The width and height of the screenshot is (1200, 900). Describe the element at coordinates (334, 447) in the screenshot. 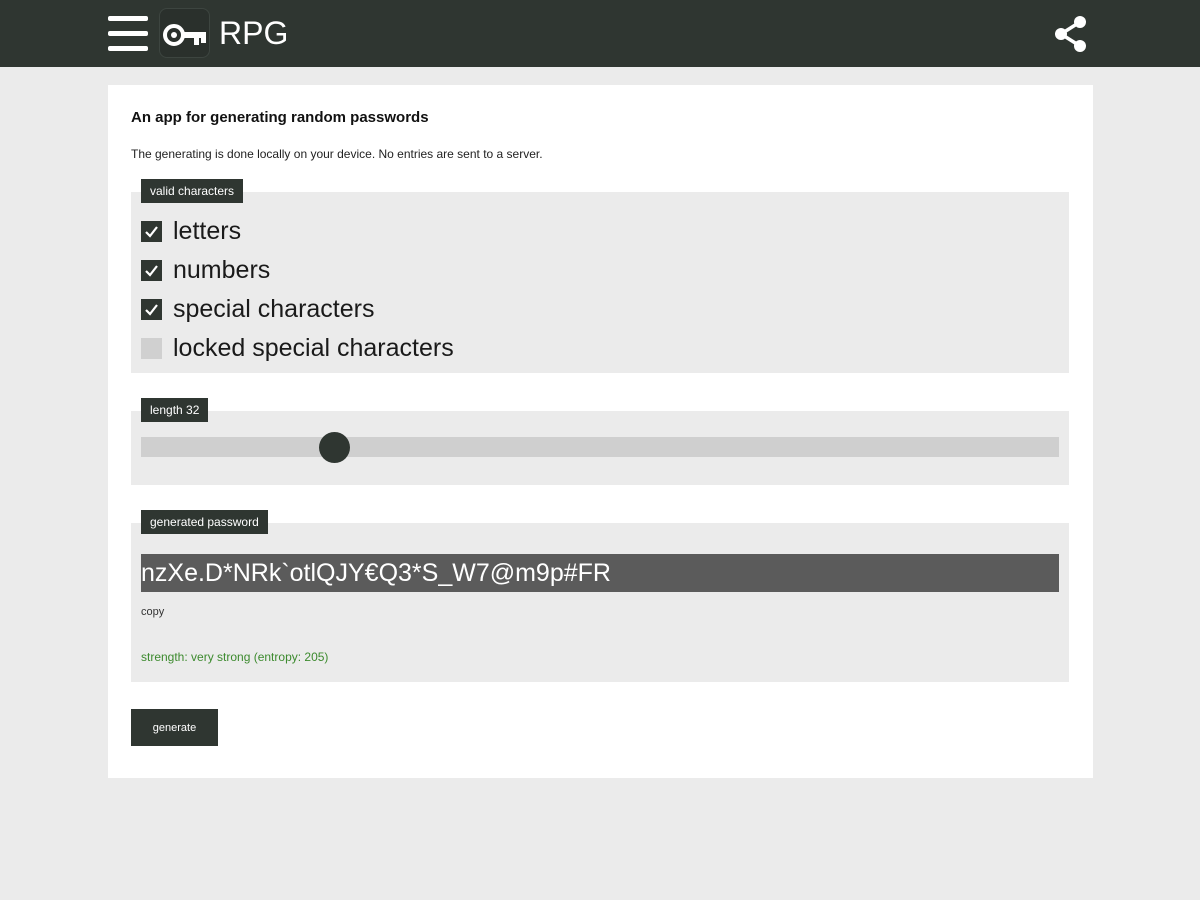

I see `length-slider-thumb` at that location.